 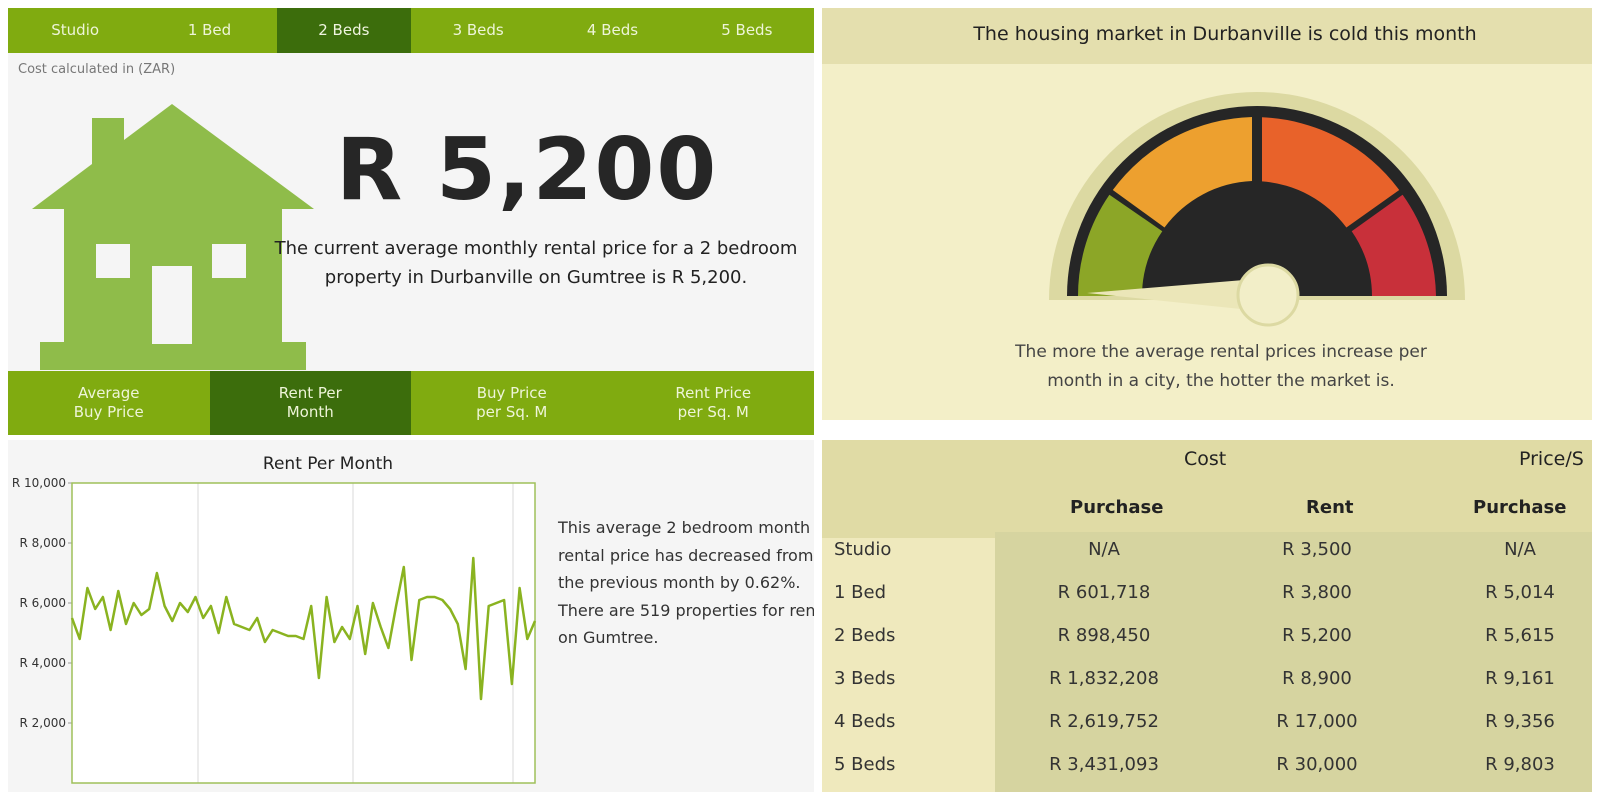 I want to click on table-row: 4 Beds R 2,619,752 R 17,000 R 9,356, so click(x=1207, y=721).